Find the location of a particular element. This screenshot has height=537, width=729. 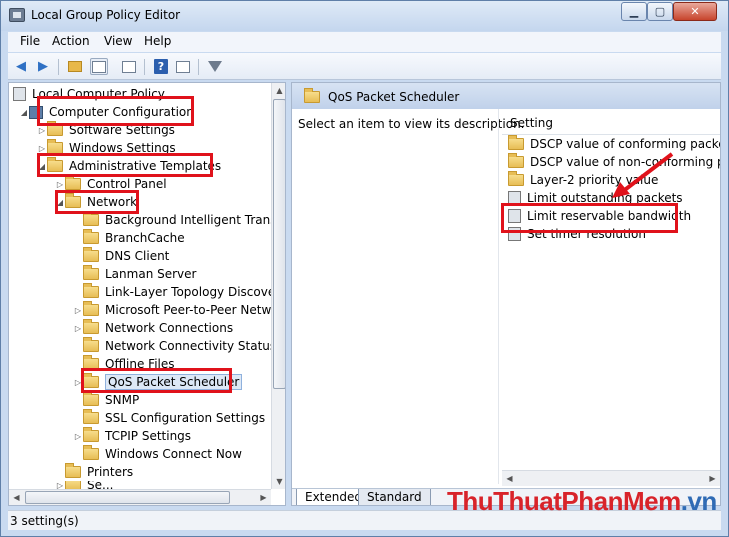

tree-item-network-child: ▷ Network Connections is located at coordinates (153, 328).